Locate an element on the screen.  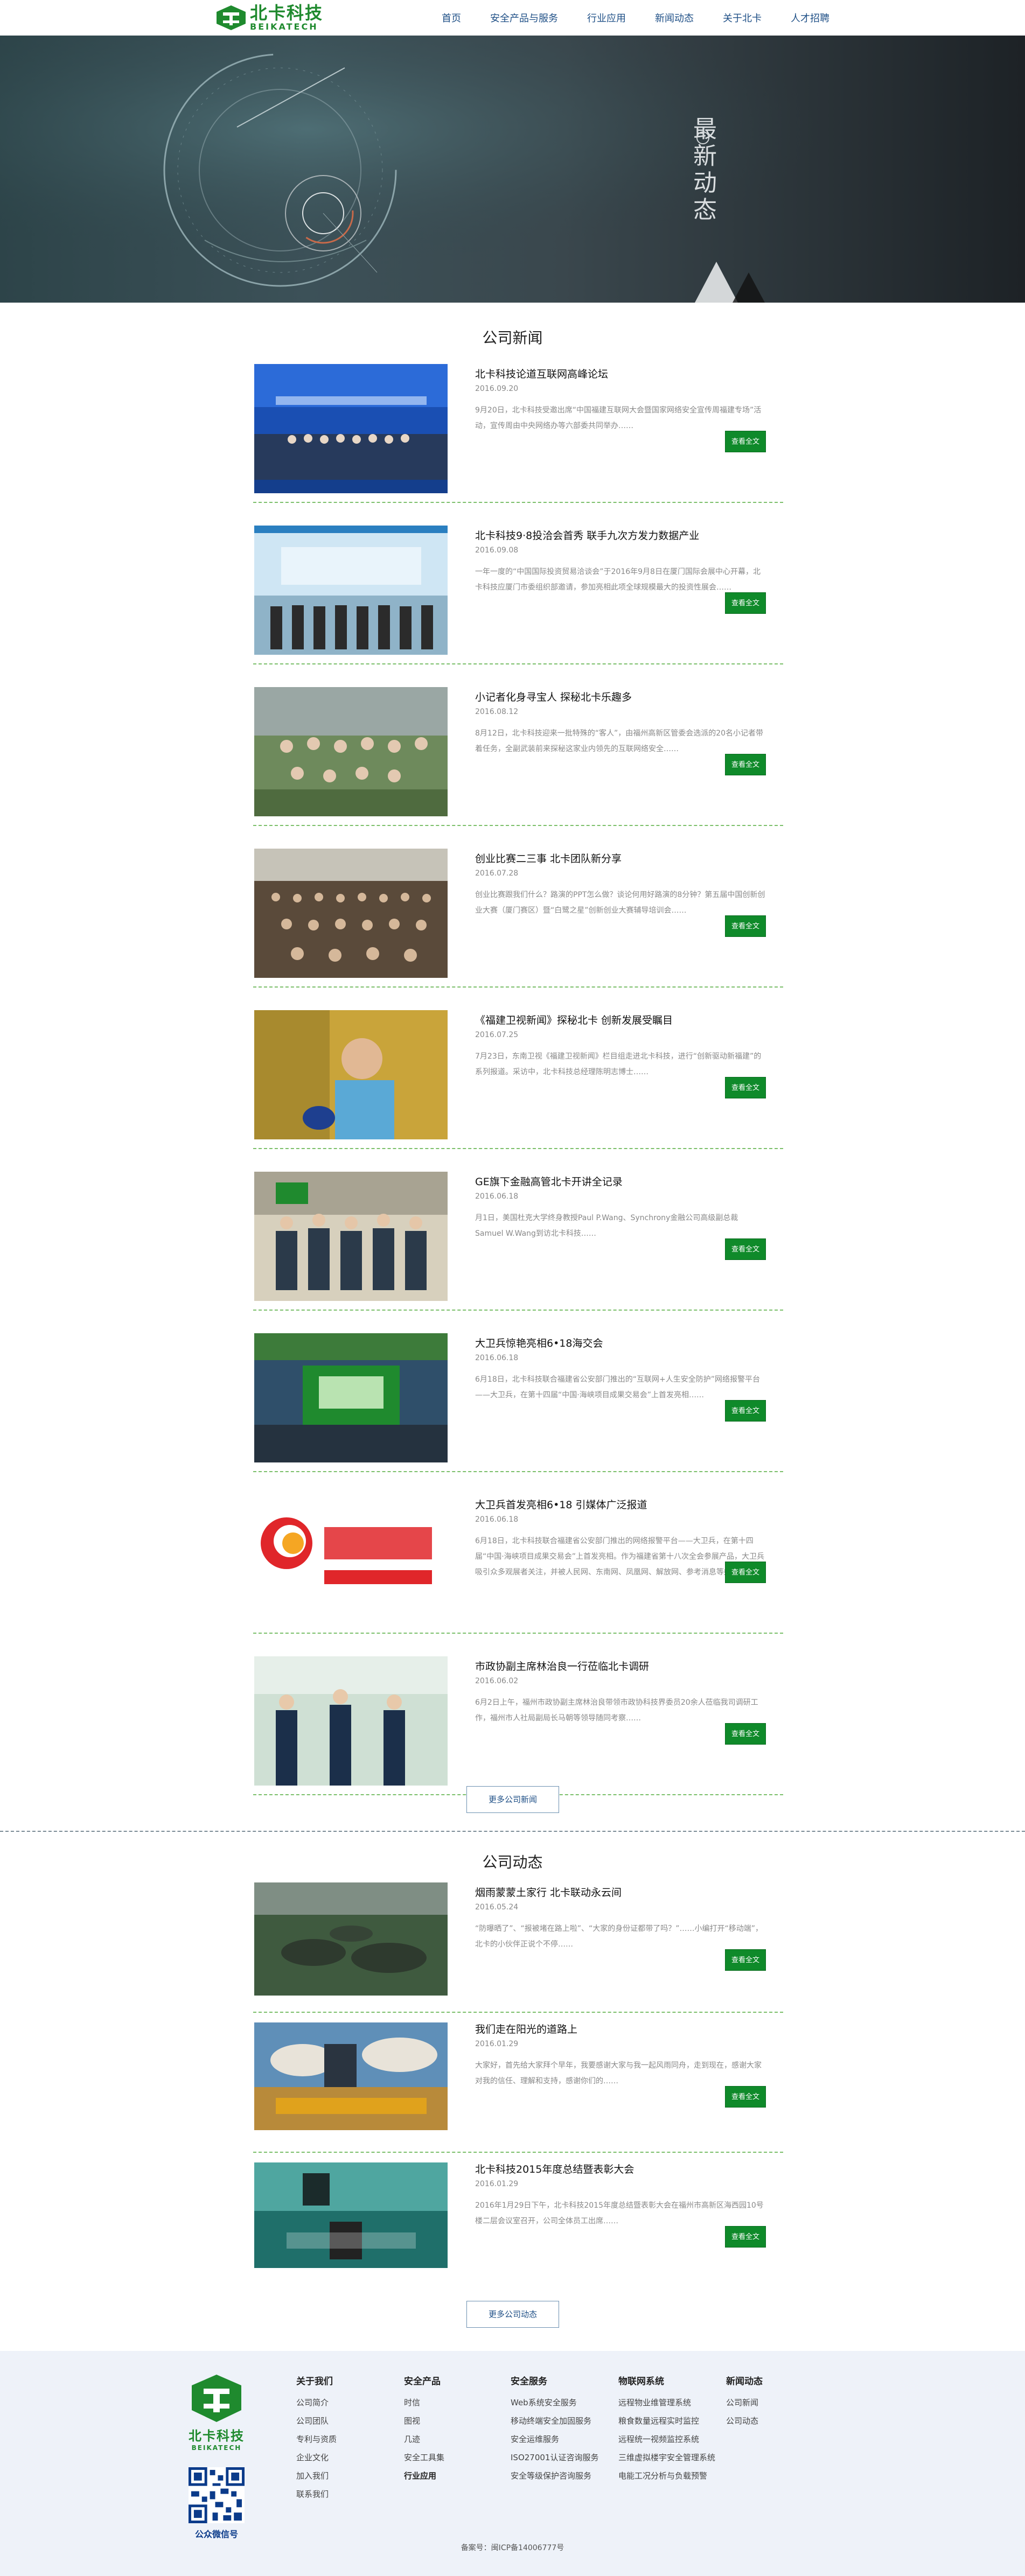
footer-link: 电能工况分析与负载预警 is located at coordinates (666, 2476).